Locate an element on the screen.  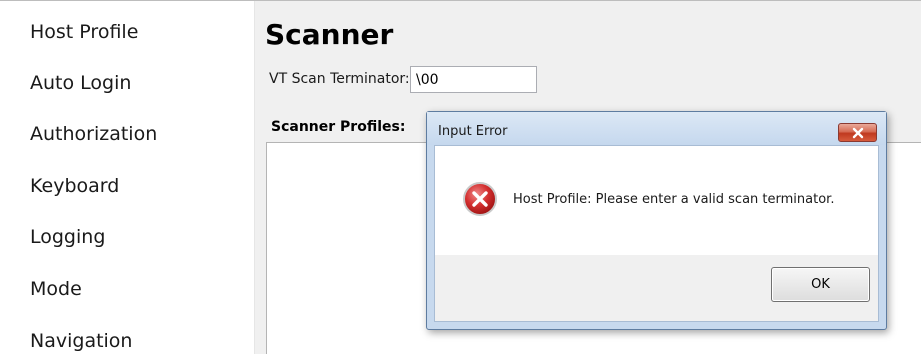
dialog-close-button is located at coordinates (857, 132).